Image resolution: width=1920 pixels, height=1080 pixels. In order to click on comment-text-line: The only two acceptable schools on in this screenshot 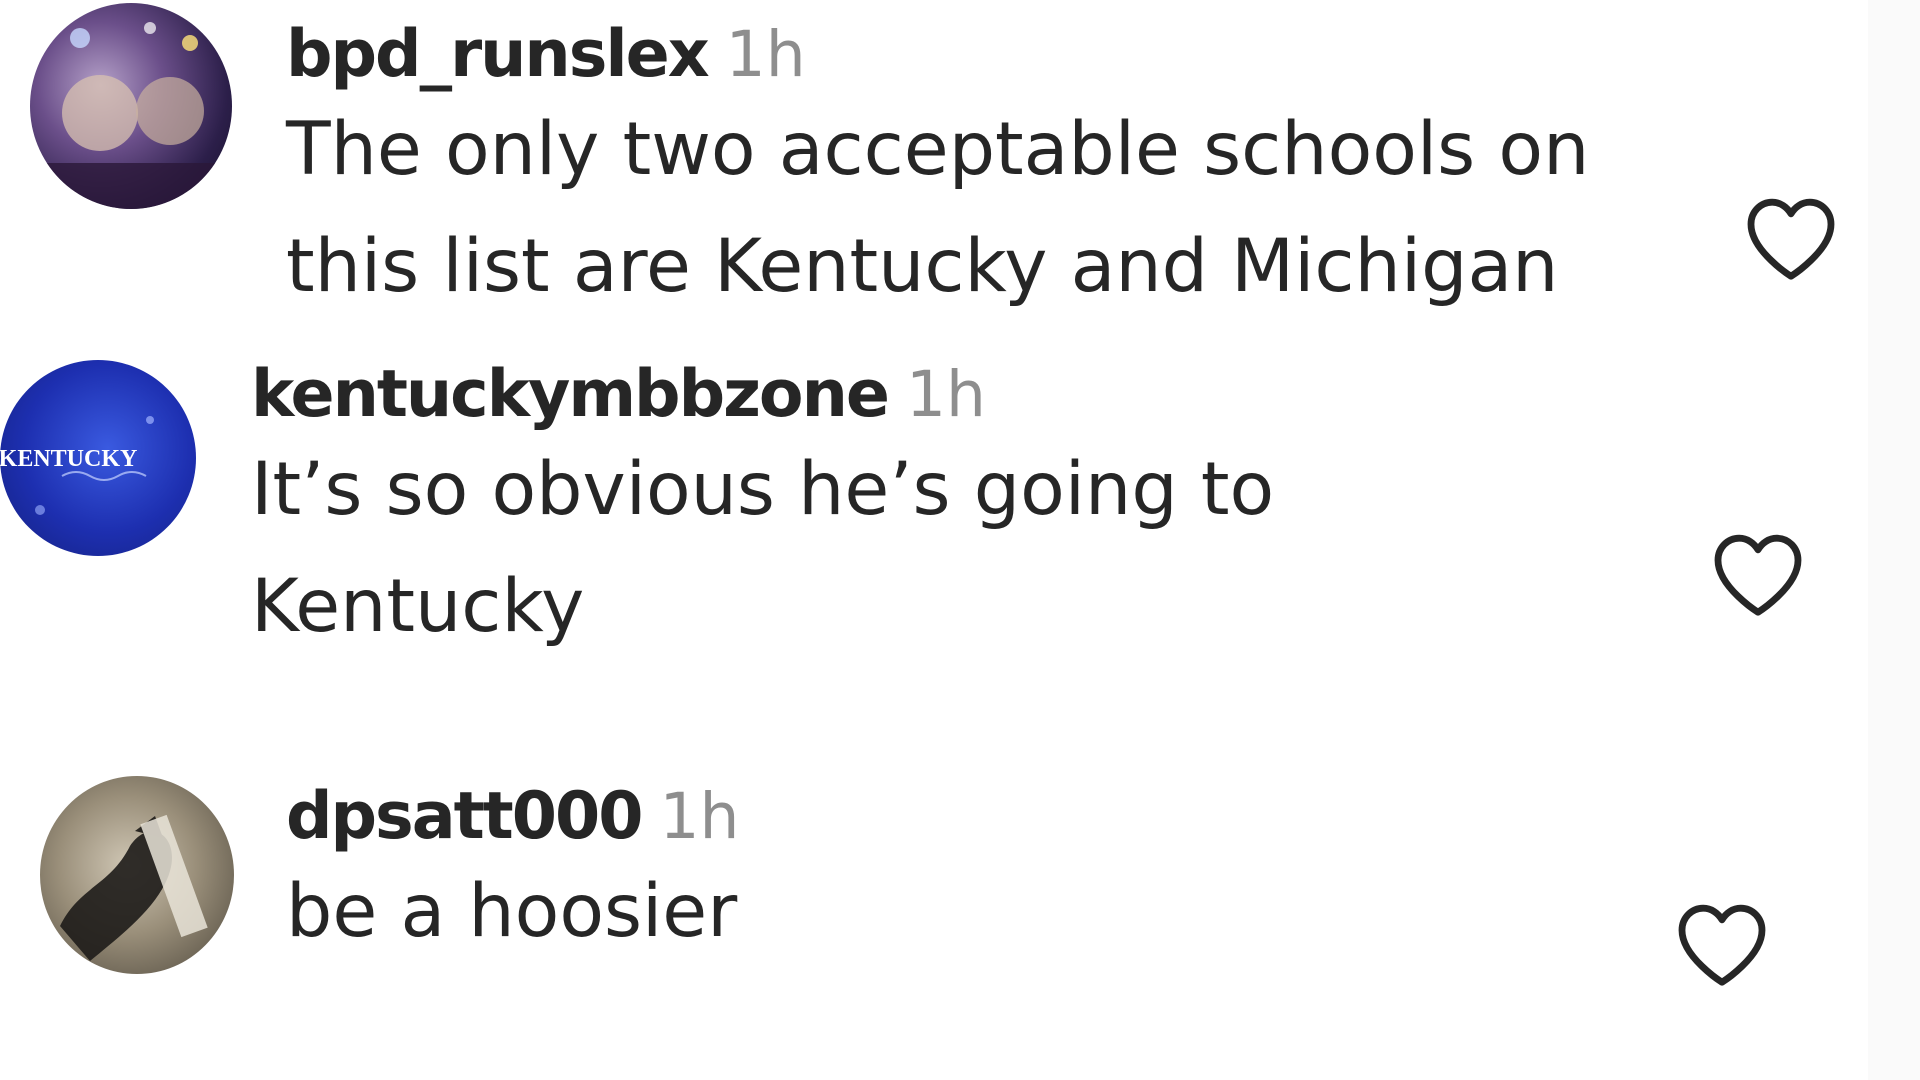, I will do `click(938, 149)`.